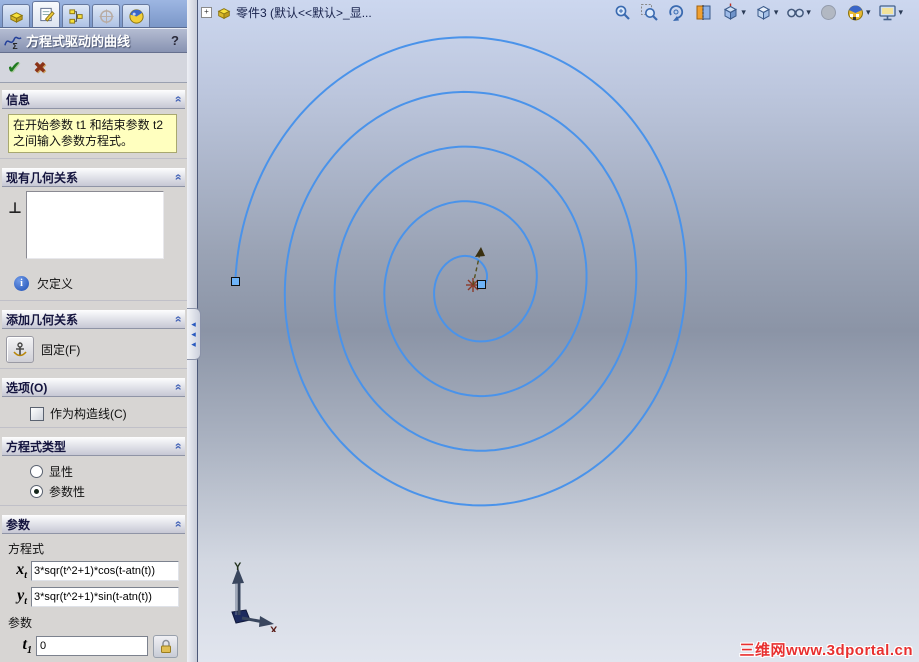  I want to click on triad-y-label: Y, so click(238, 567).